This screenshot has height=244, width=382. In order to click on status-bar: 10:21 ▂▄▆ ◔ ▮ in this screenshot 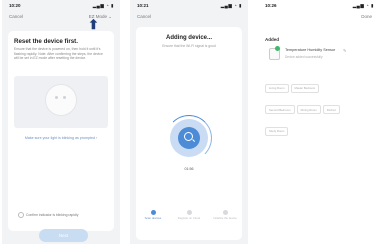, I will do `click(189, 6)`.